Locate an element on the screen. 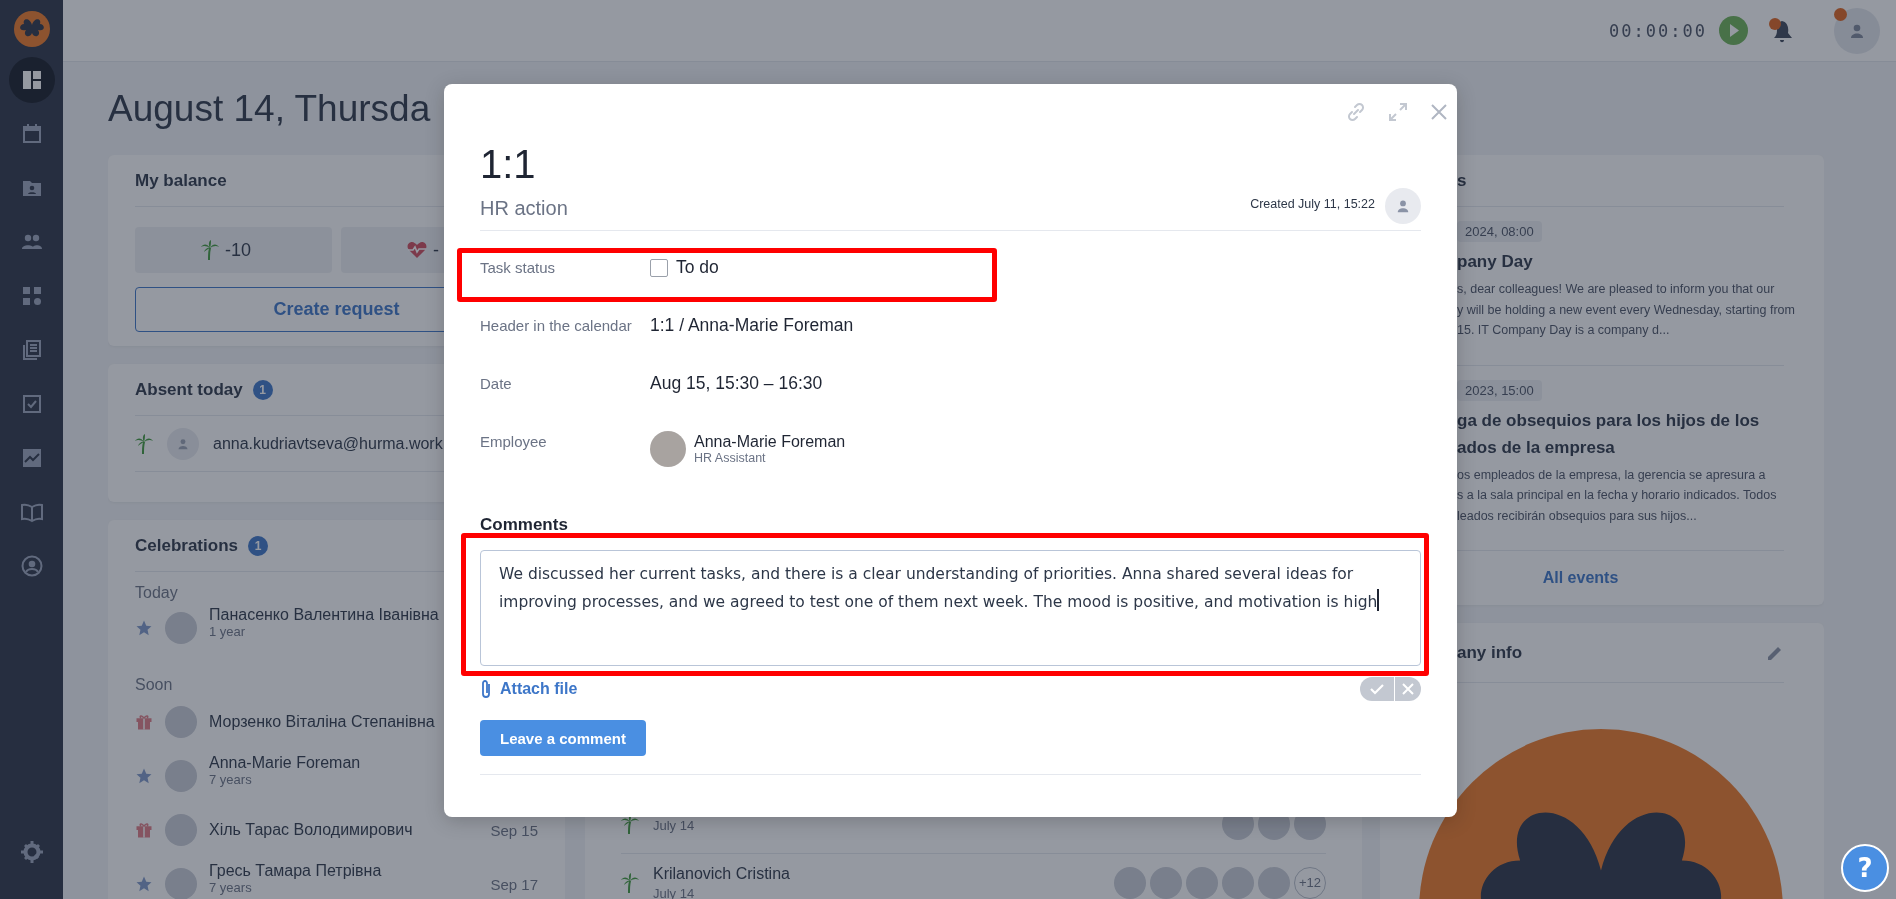 The width and height of the screenshot is (1896, 899). employee-name: Krilanovich Cristina is located at coordinates (876, 873).